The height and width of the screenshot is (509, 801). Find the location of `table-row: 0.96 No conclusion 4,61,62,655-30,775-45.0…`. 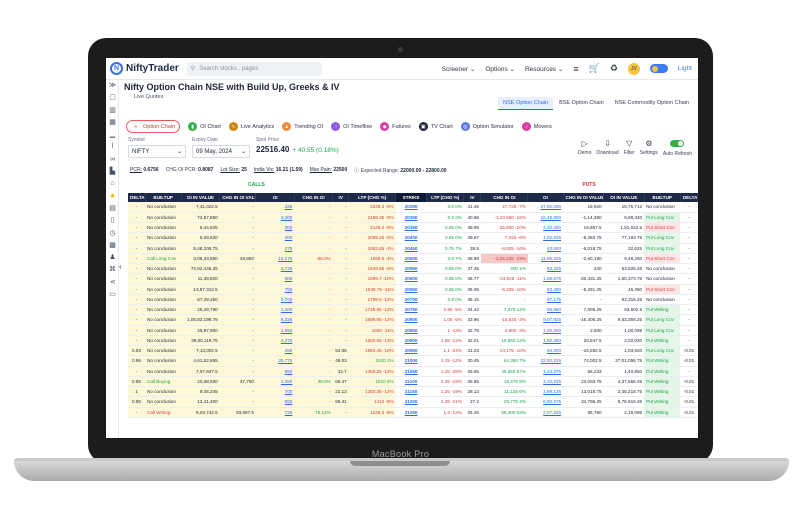

table-row: 0.96 No conclusion 4,61,62,655-30,775-45.0… is located at coordinates (413, 361).